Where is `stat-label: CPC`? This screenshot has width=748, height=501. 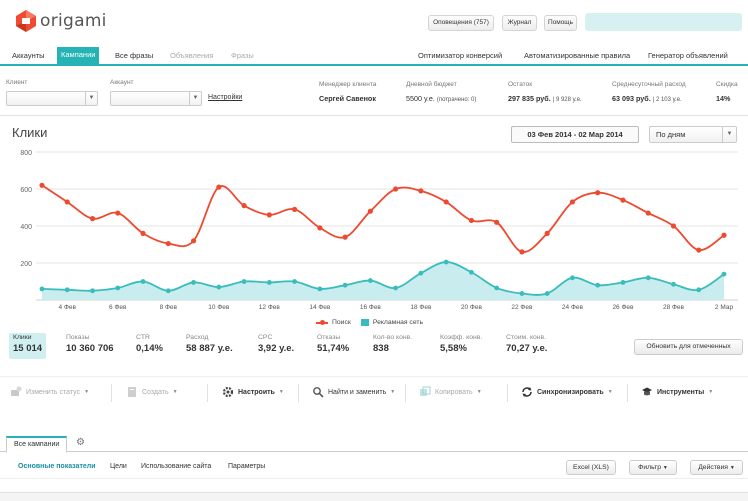 stat-label: CPC is located at coordinates (265, 337).